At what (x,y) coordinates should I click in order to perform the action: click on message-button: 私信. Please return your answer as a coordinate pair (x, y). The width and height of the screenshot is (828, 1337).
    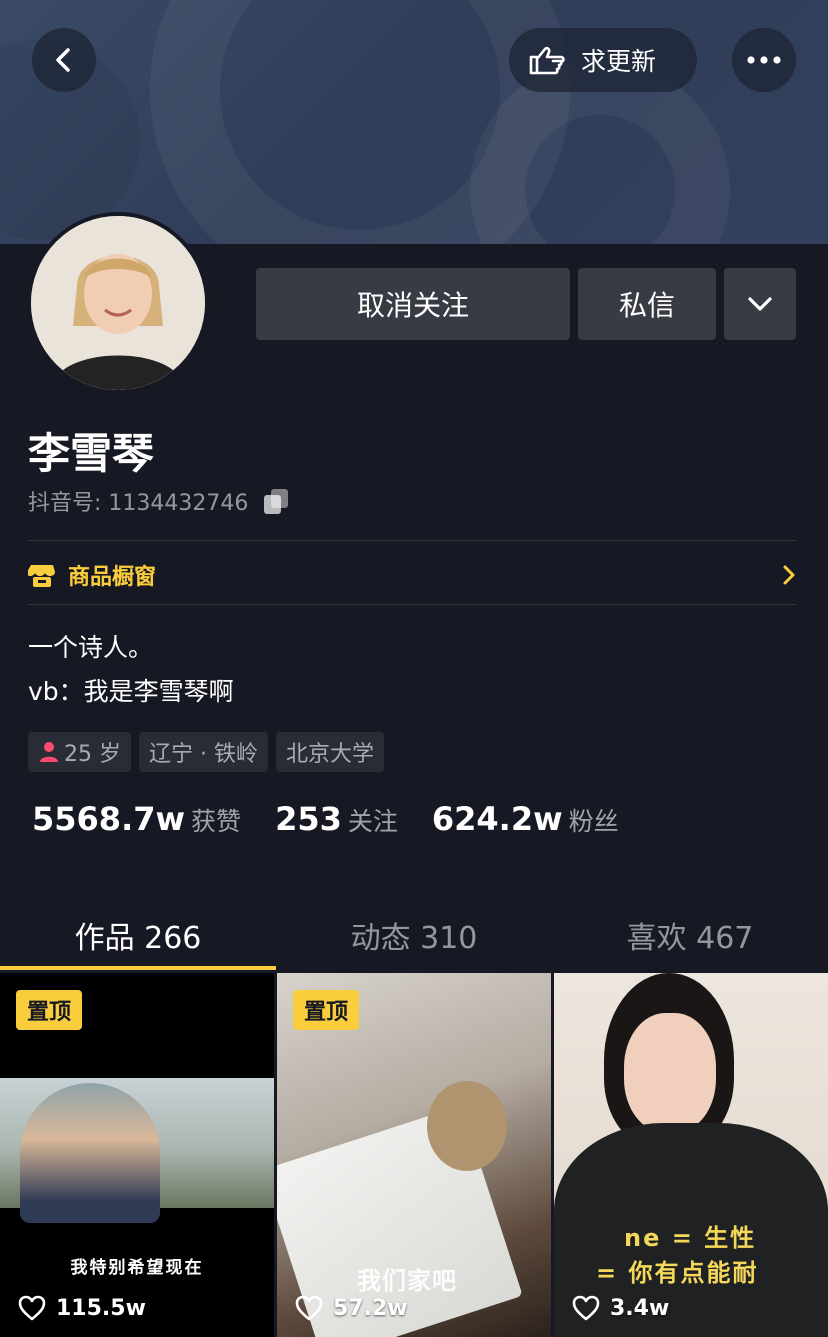
    Looking at the image, I should click on (647, 304).